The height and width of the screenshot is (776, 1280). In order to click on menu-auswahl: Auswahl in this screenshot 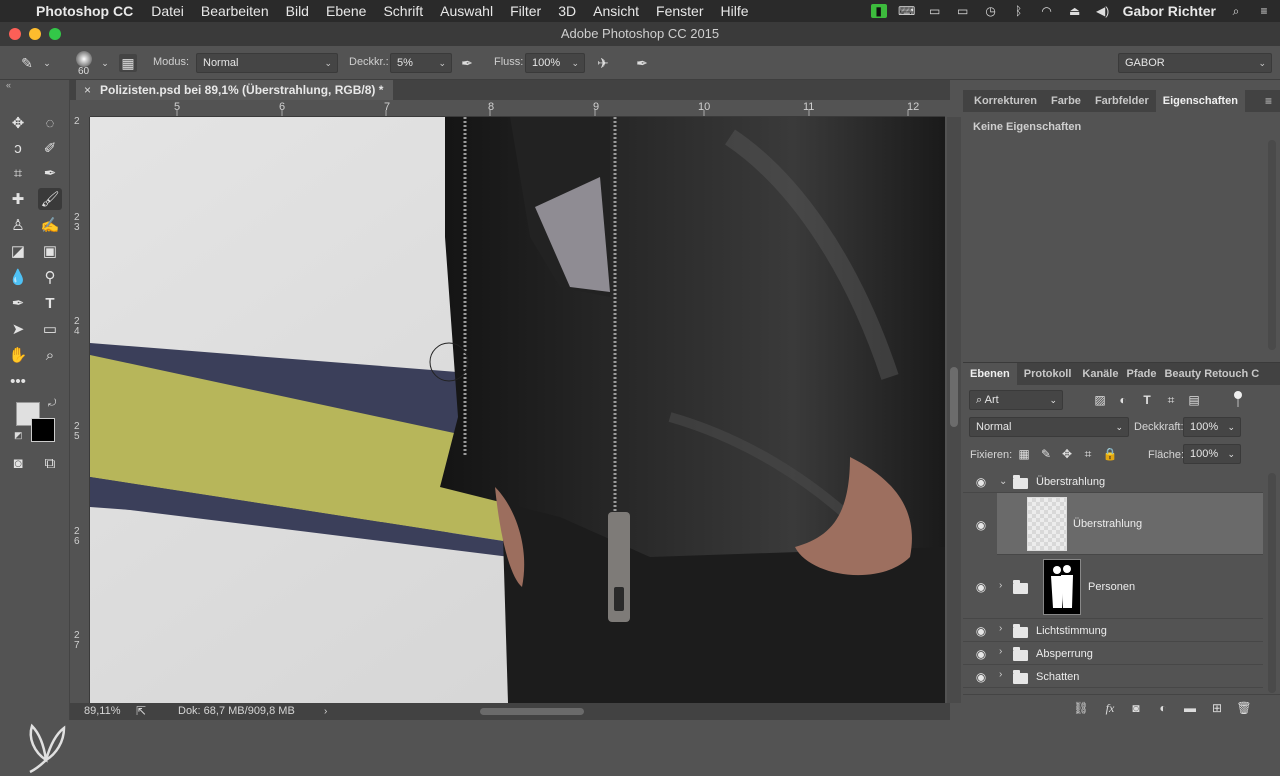, I will do `click(466, 11)`.